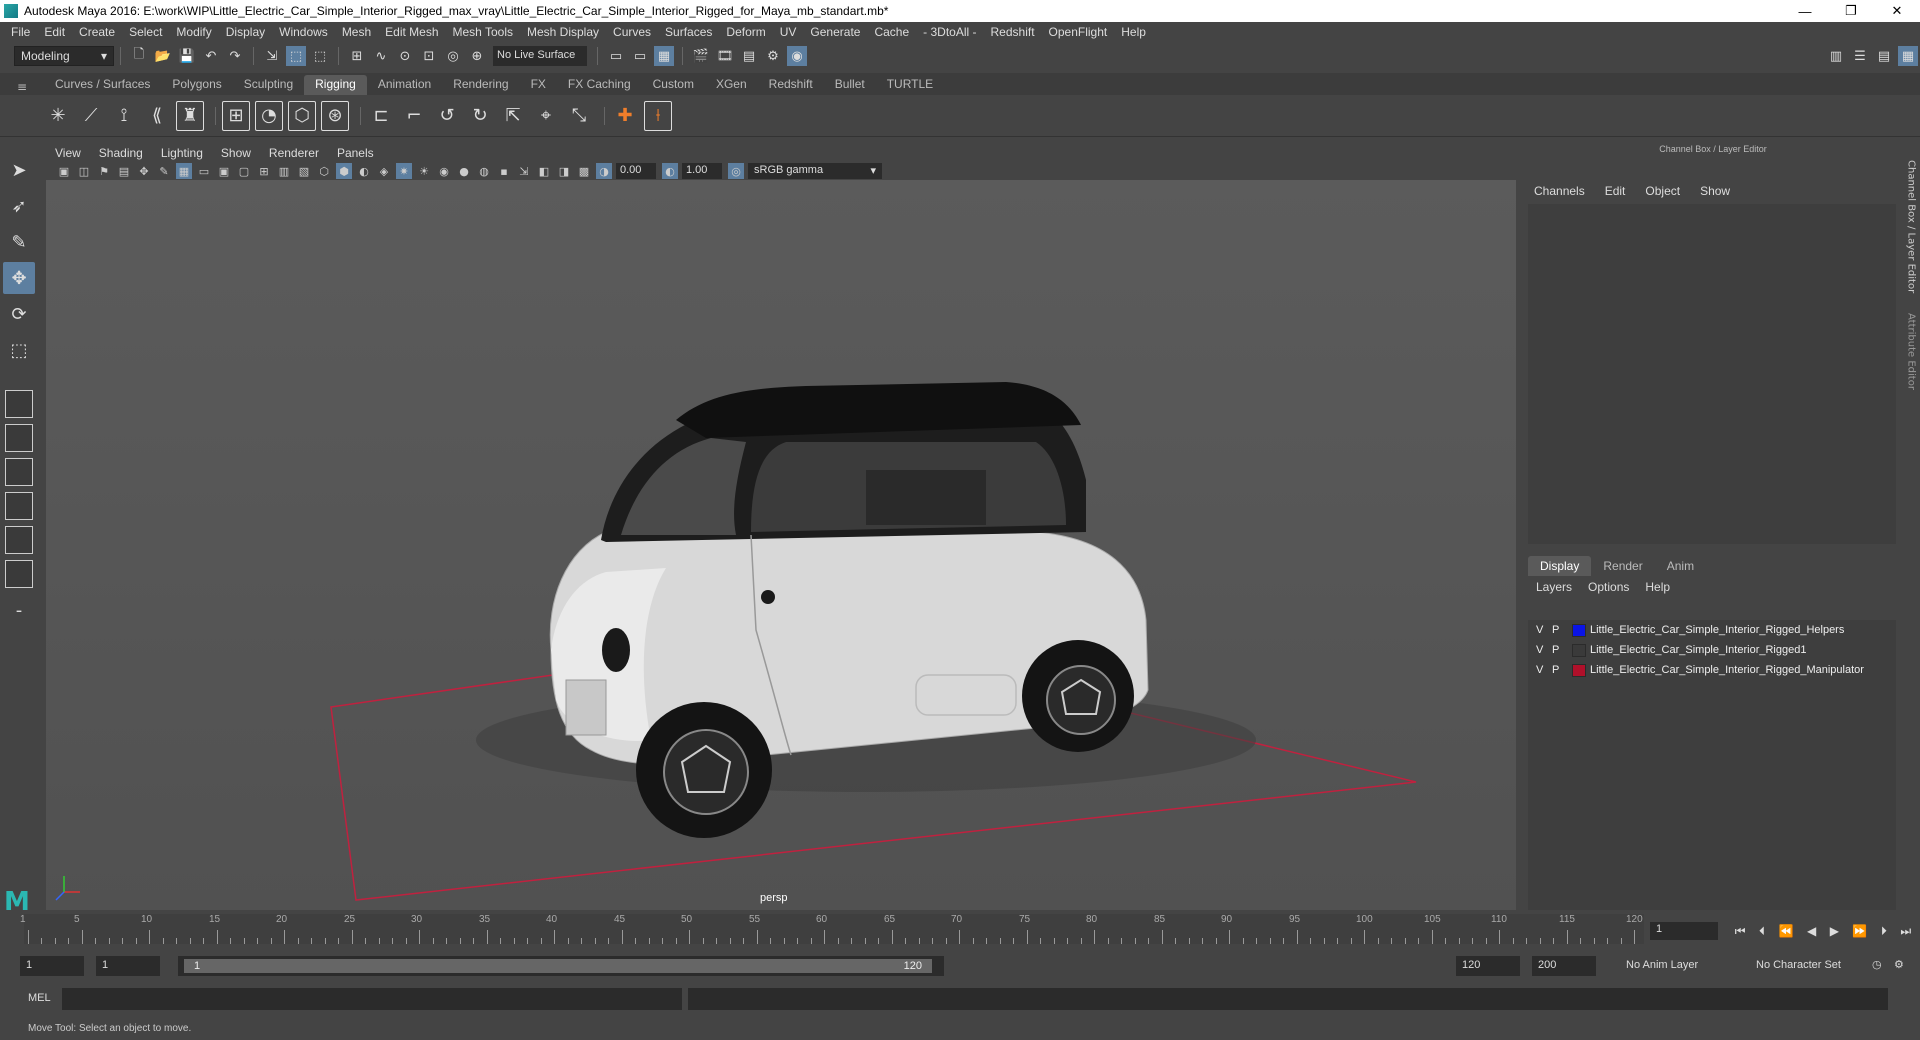 The image size is (1920, 1040). I want to click on tool-settings-icon: ▤, so click(1884, 56).